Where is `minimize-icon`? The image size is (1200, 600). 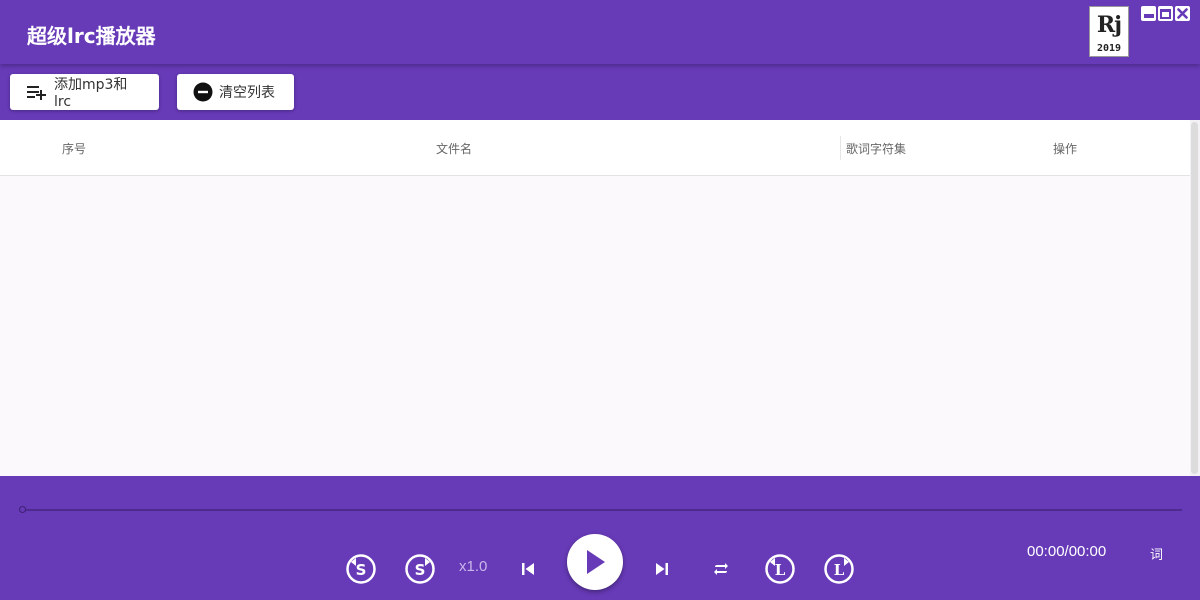 minimize-icon is located at coordinates (1148, 16).